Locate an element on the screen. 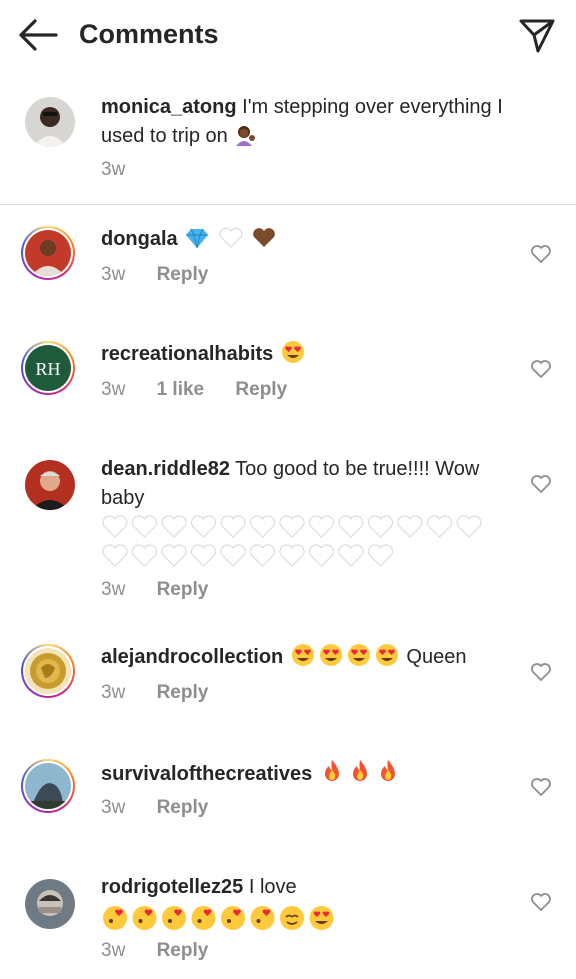 This screenshot has width=576, height=979. send-icon is located at coordinates (537, 35).